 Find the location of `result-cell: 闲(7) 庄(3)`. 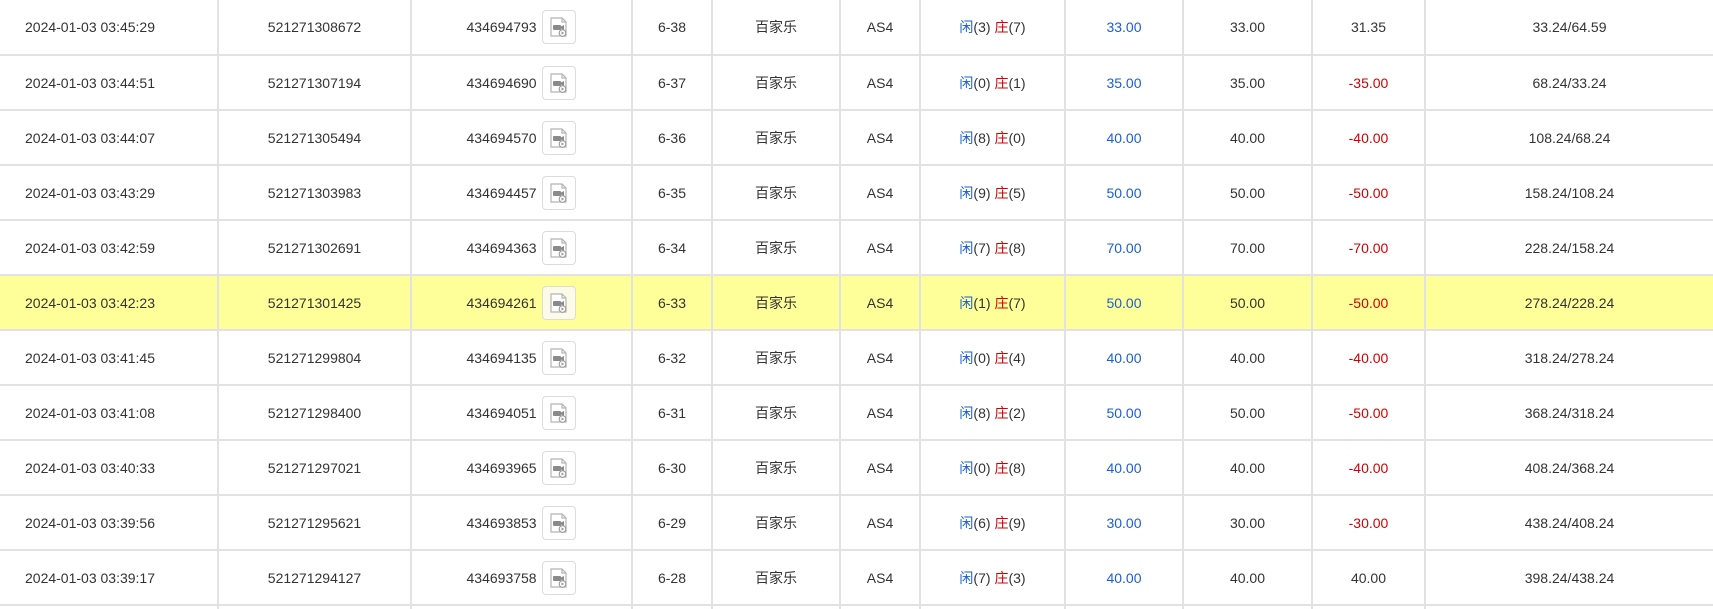

result-cell: 闲(7) 庄(3) is located at coordinates (993, 578).